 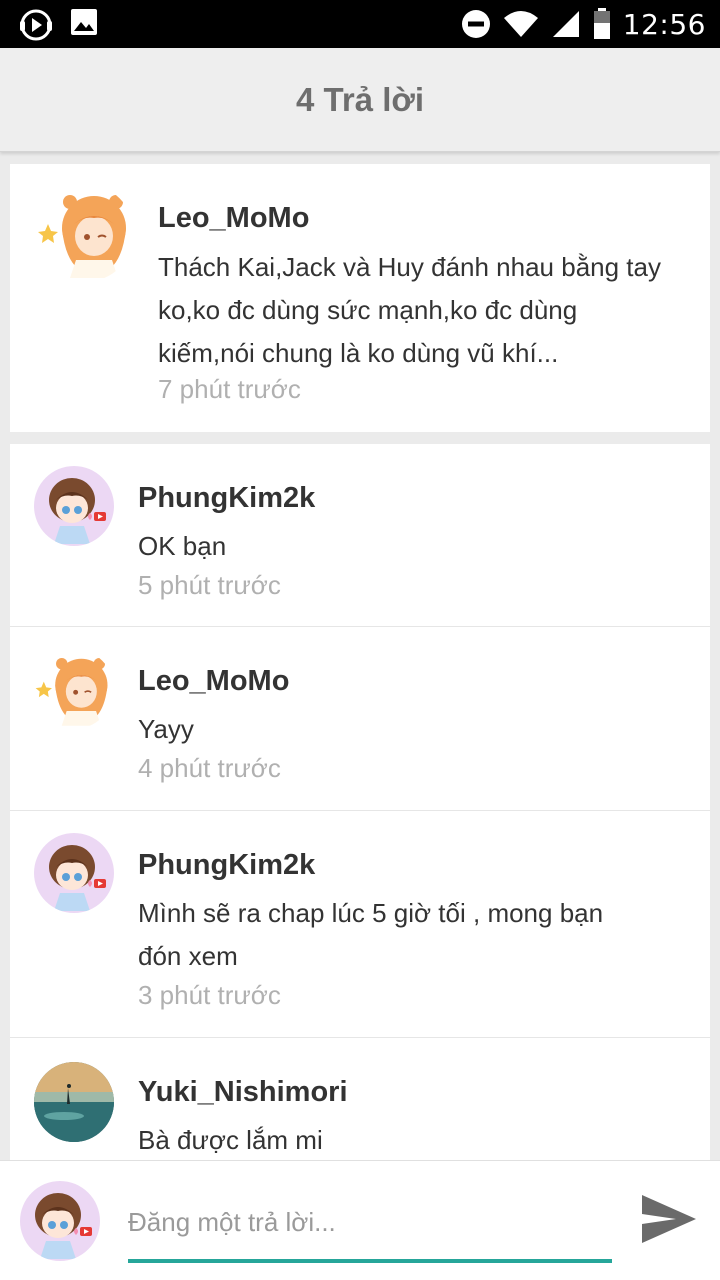 I want to click on status-bar: 12:56, so click(x=360, y=24).